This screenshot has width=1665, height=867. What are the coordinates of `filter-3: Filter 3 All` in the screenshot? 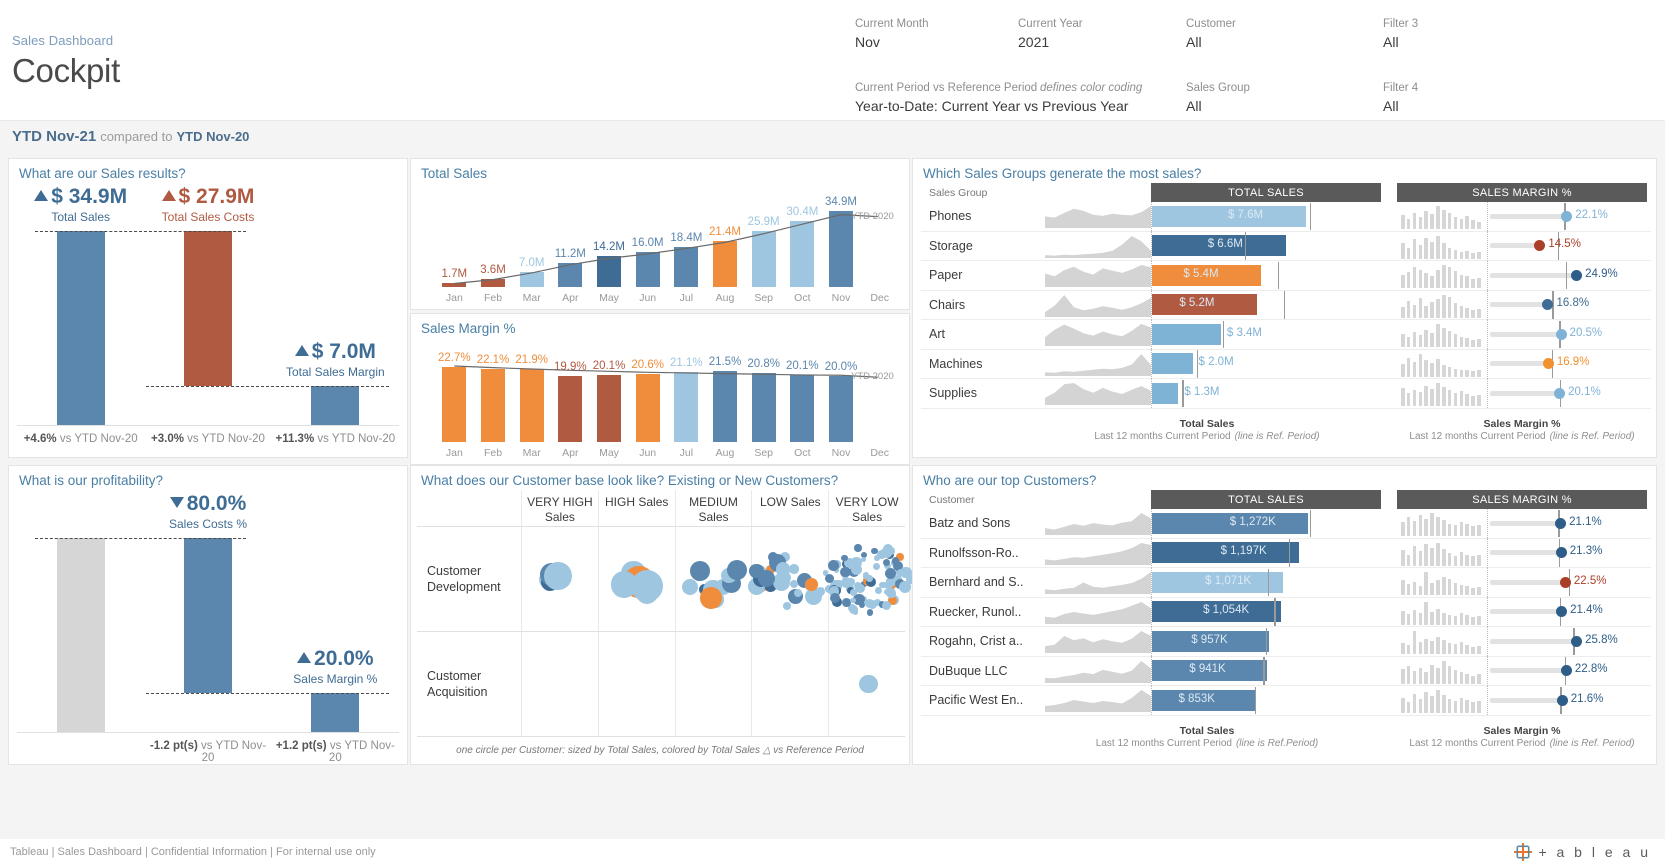 It's located at (1473, 34).